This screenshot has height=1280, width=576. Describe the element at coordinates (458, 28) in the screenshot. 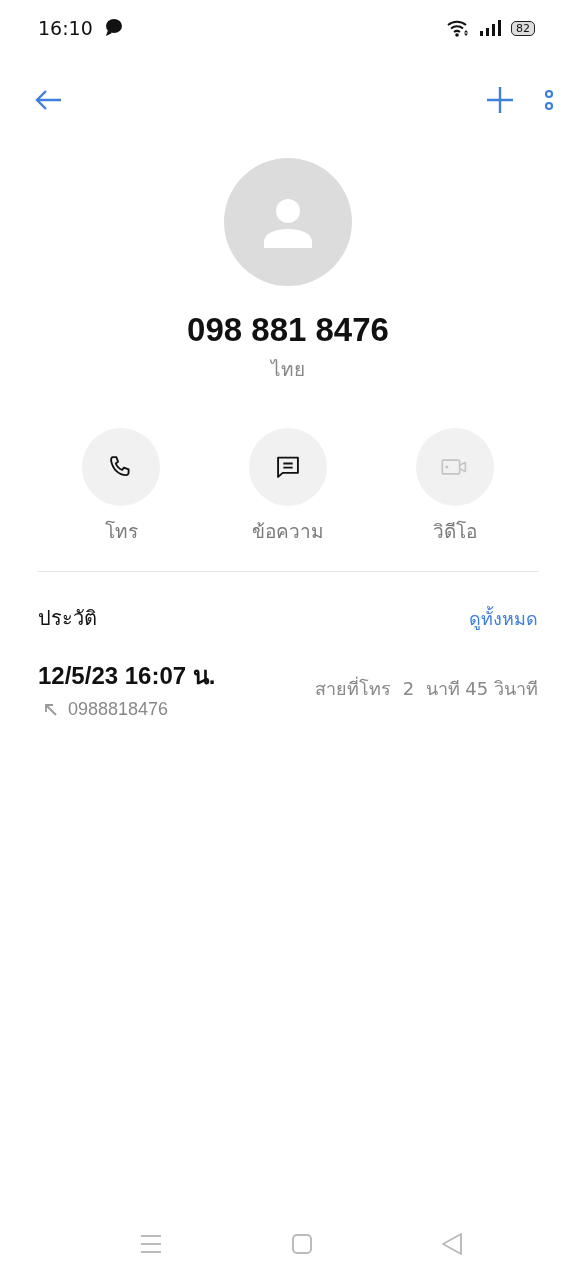

I see `wifi-icon` at that location.